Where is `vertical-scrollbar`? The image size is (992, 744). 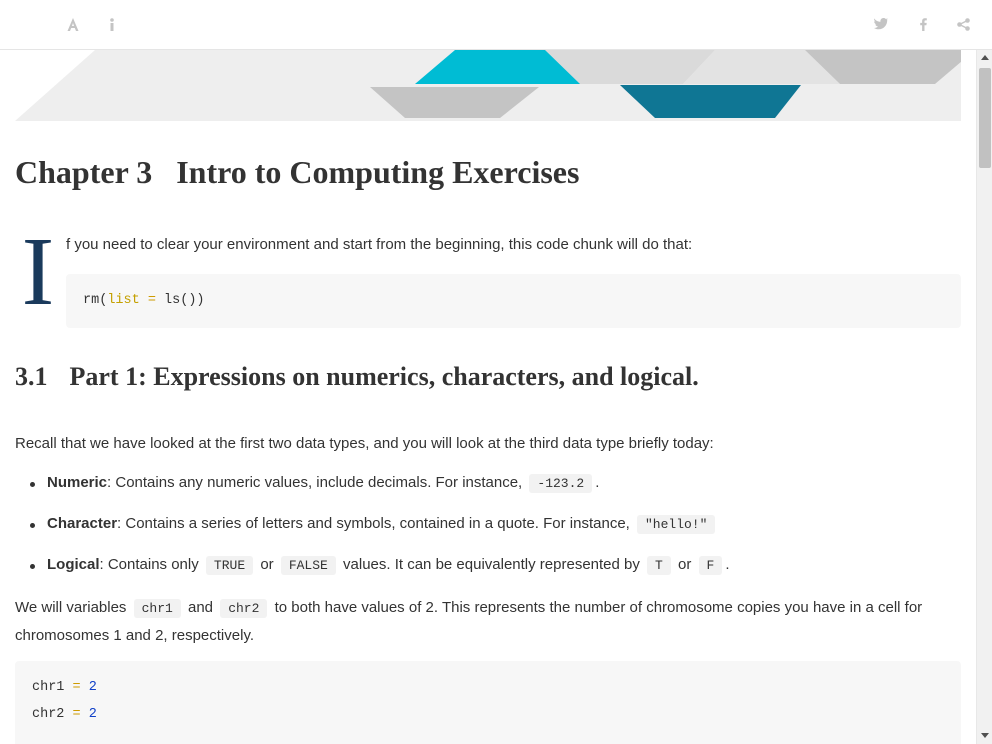 vertical-scrollbar is located at coordinates (984, 397).